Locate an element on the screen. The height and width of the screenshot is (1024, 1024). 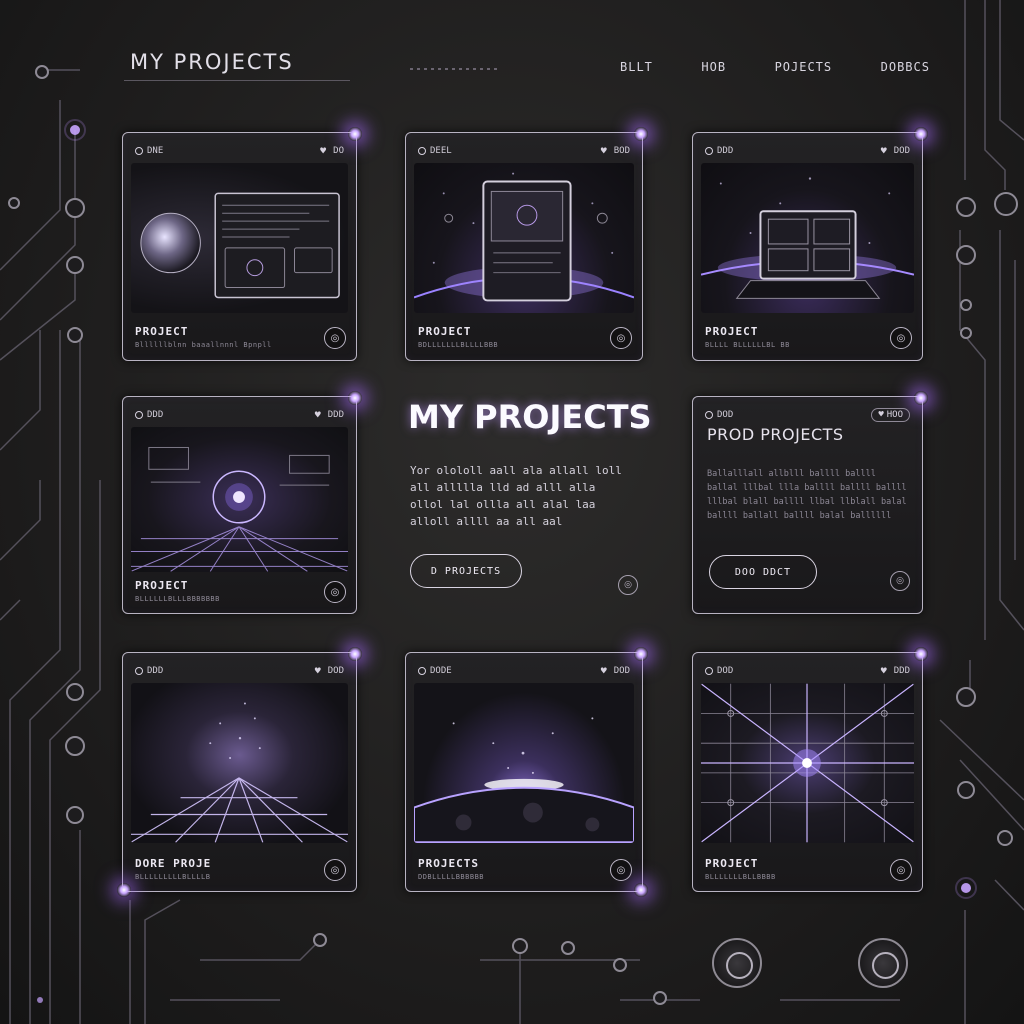
project-card-5: DDD ♥ DOD DORE PROJE BLLLLLLLLLBLLLLB ◎ is located at coordinates (239, 772).